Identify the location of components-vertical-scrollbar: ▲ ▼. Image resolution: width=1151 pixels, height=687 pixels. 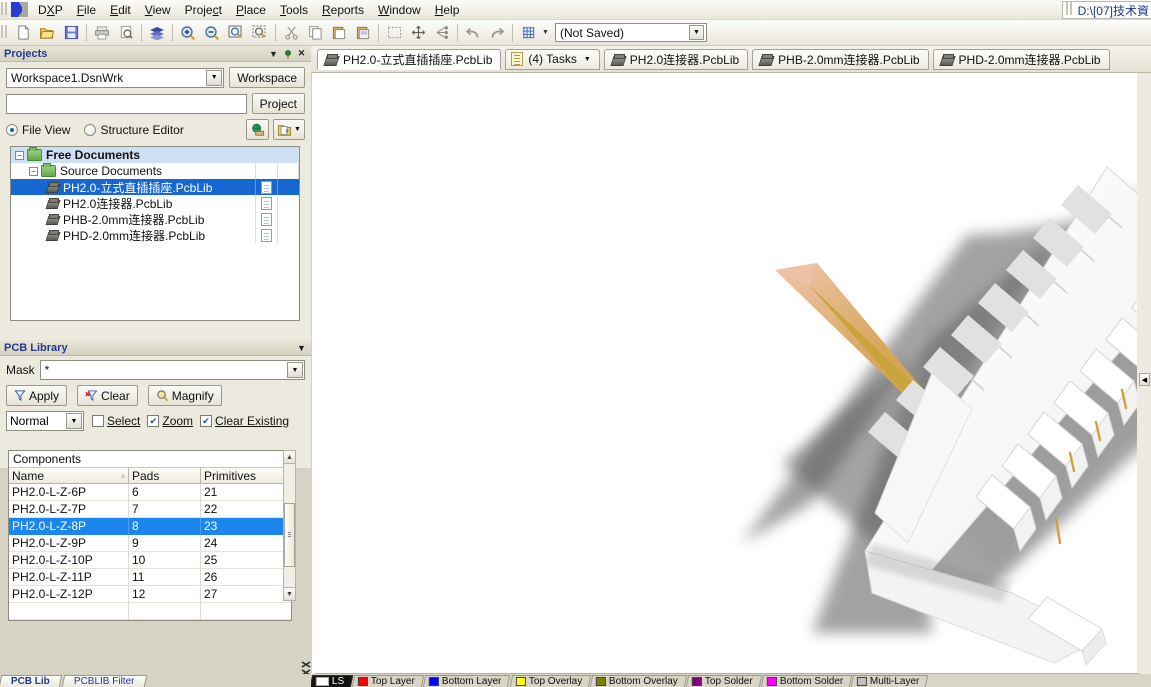
(289, 525).